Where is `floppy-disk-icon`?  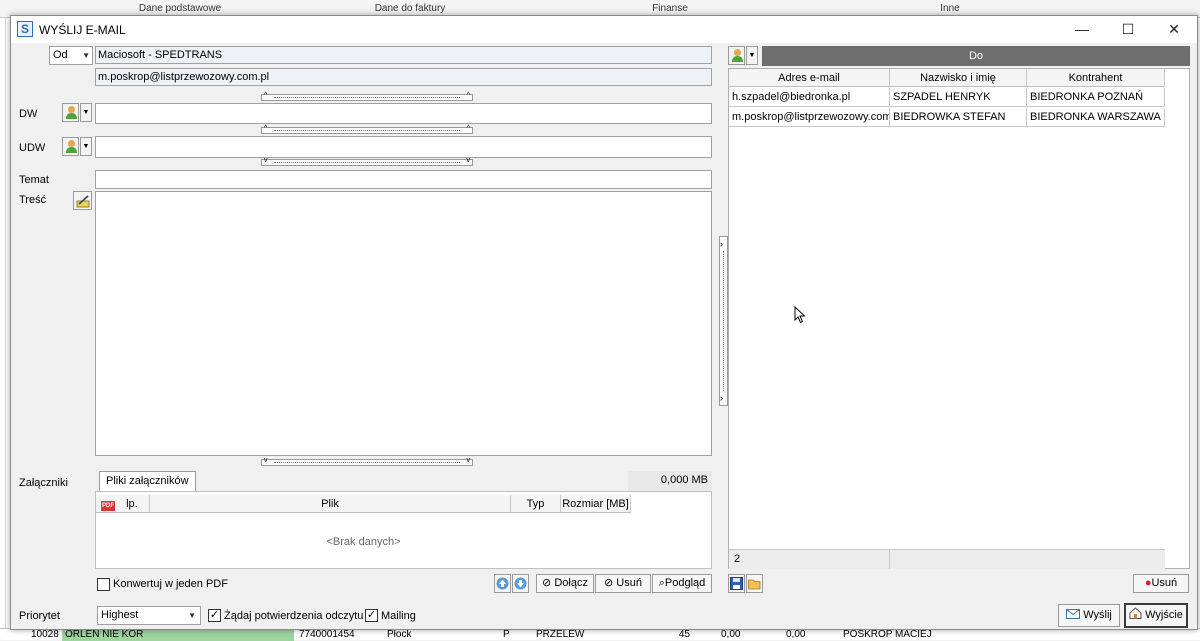
floppy-disk-icon is located at coordinates (736, 583).